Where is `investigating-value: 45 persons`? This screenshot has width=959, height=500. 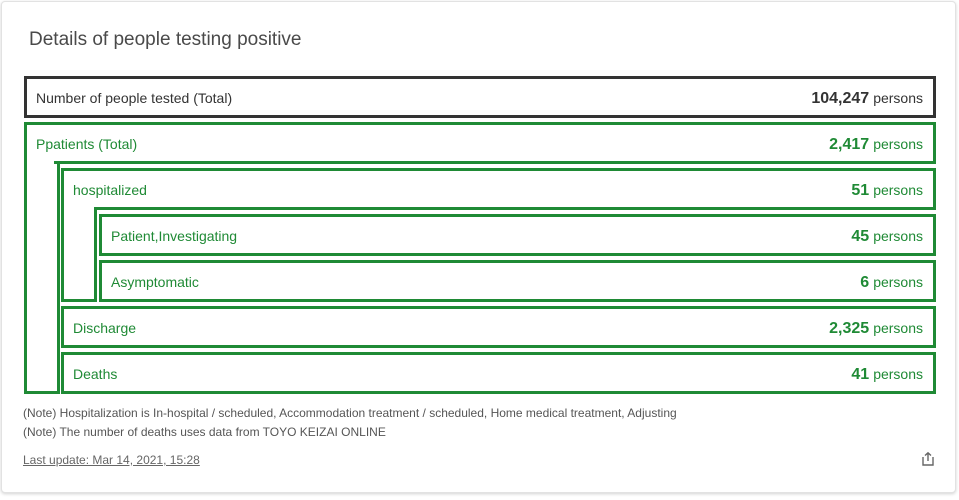 investigating-value: 45 persons is located at coordinates (887, 236).